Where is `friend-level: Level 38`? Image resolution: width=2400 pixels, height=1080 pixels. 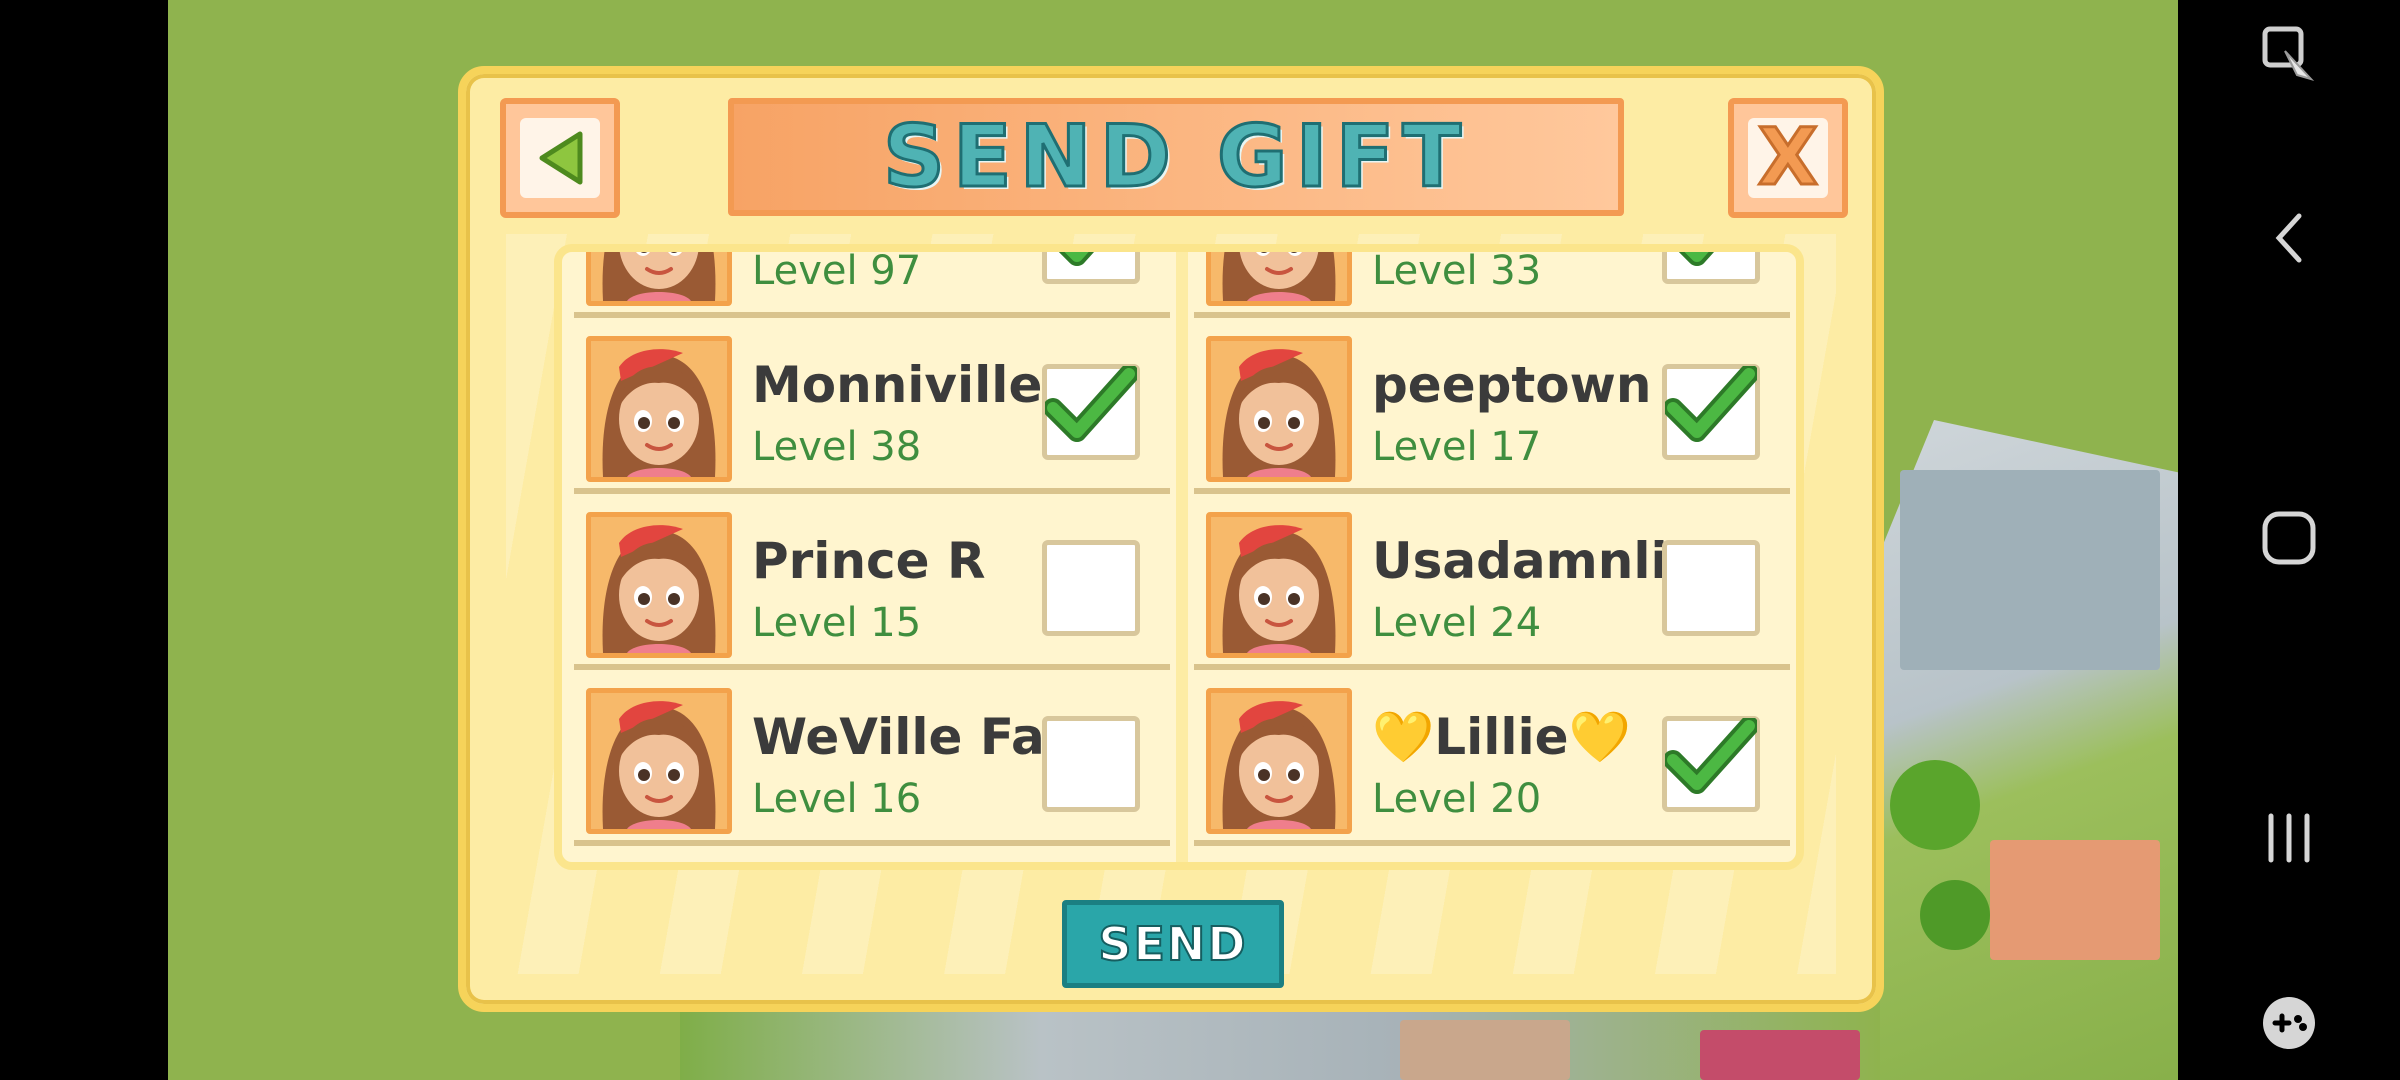 friend-level: Level 38 is located at coordinates (837, 447).